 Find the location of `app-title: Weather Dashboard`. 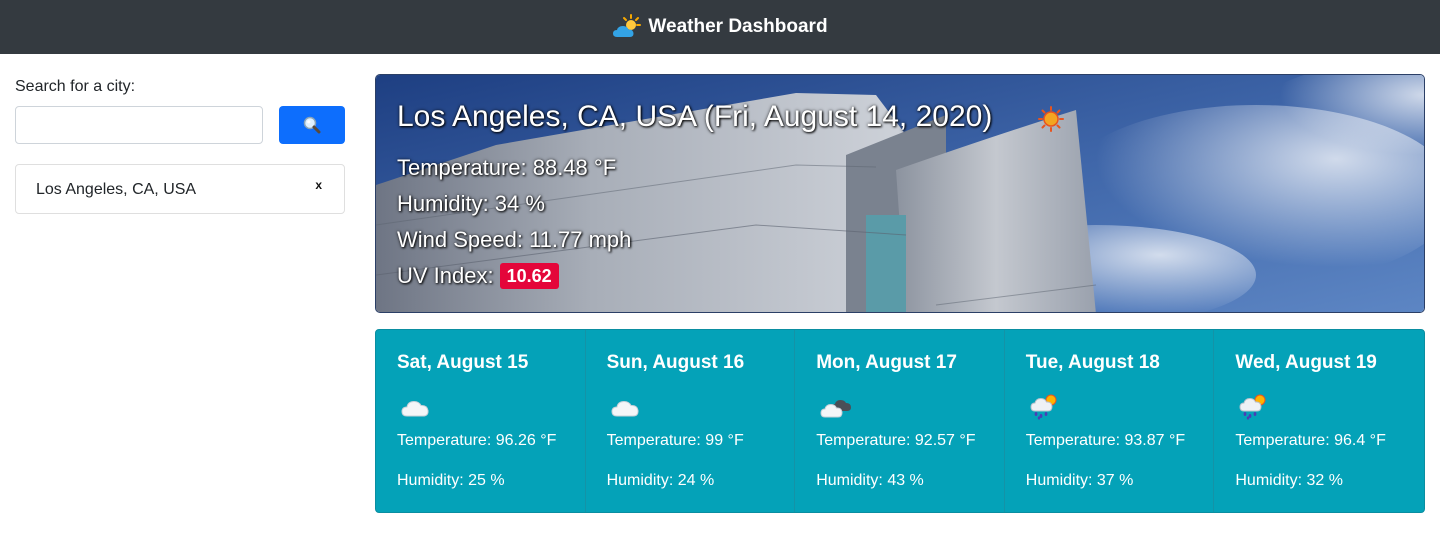

app-title: Weather Dashboard is located at coordinates (738, 26).